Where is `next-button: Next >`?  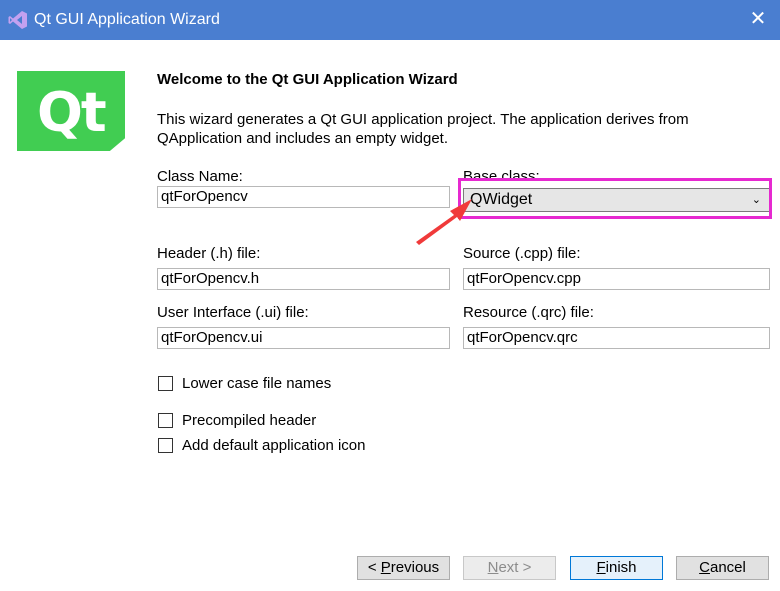 next-button: Next > is located at coordinates (509, 568).